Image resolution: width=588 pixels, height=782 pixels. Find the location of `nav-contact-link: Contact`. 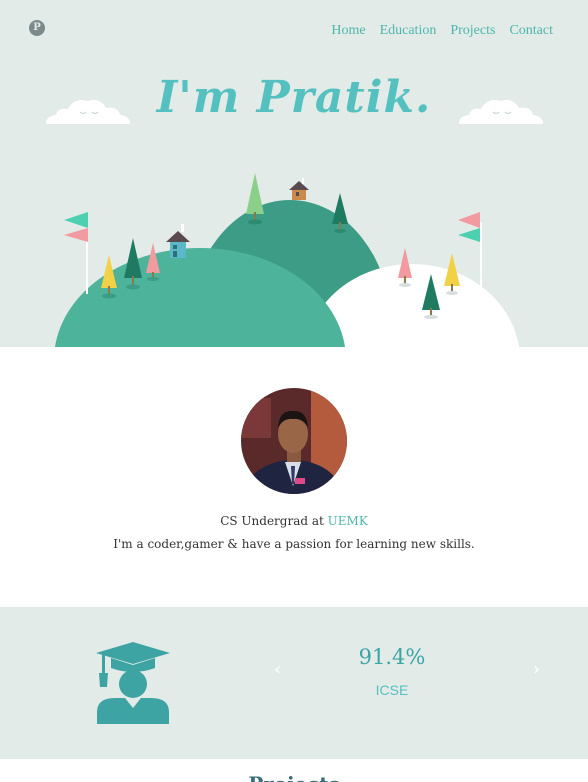

nav-contact-link: Contact is located at coordinates (531, 31).